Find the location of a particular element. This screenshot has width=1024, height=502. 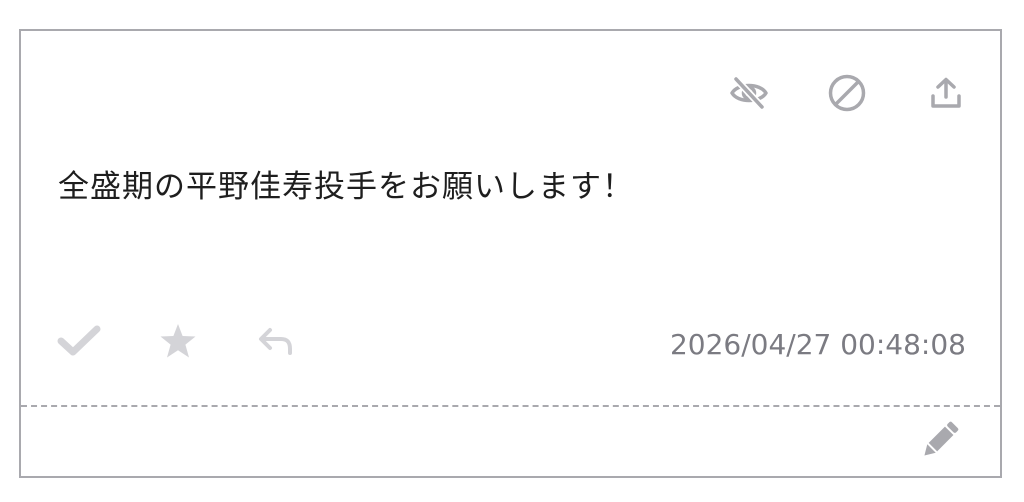

check-icon is located at coordinates (79, 343).